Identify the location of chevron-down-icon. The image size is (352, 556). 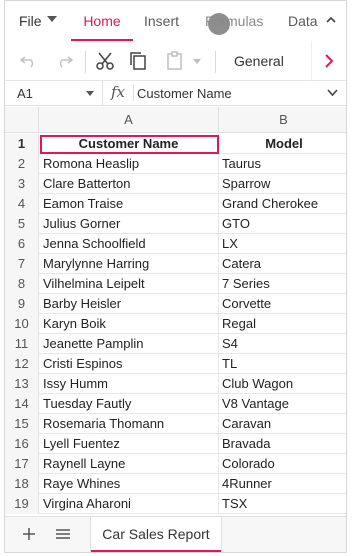
(197, 61).